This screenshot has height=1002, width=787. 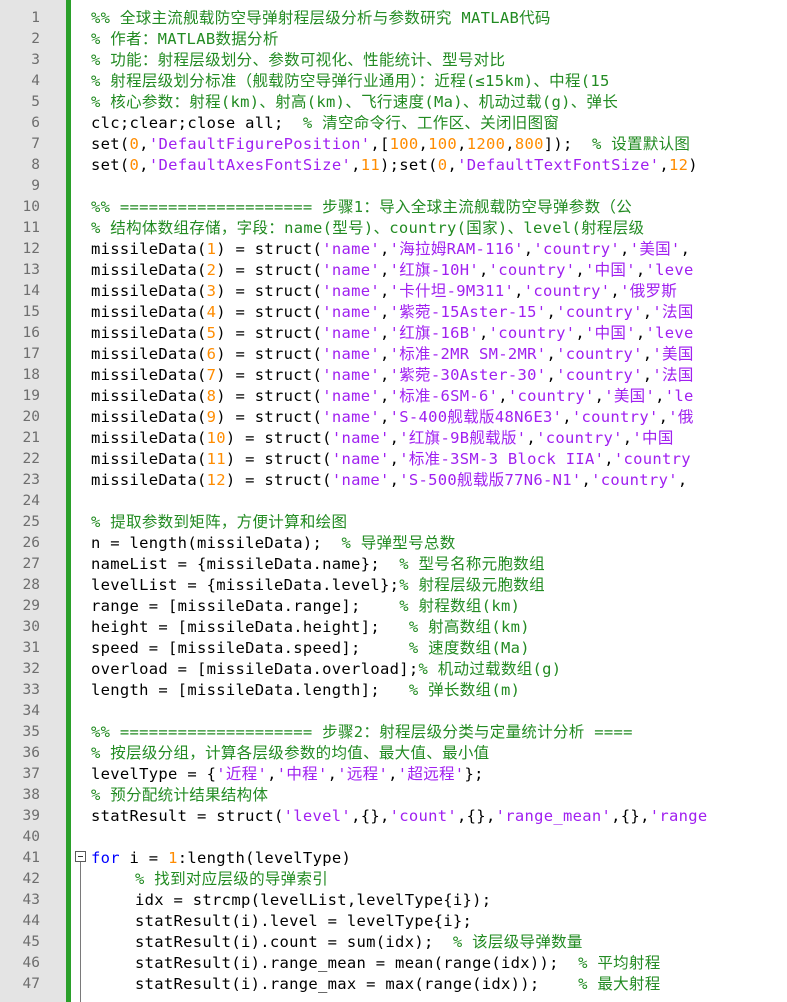 I want to click on code-line: n = length(missileData); % 导弹型号总数, so click(x=273, y=543).